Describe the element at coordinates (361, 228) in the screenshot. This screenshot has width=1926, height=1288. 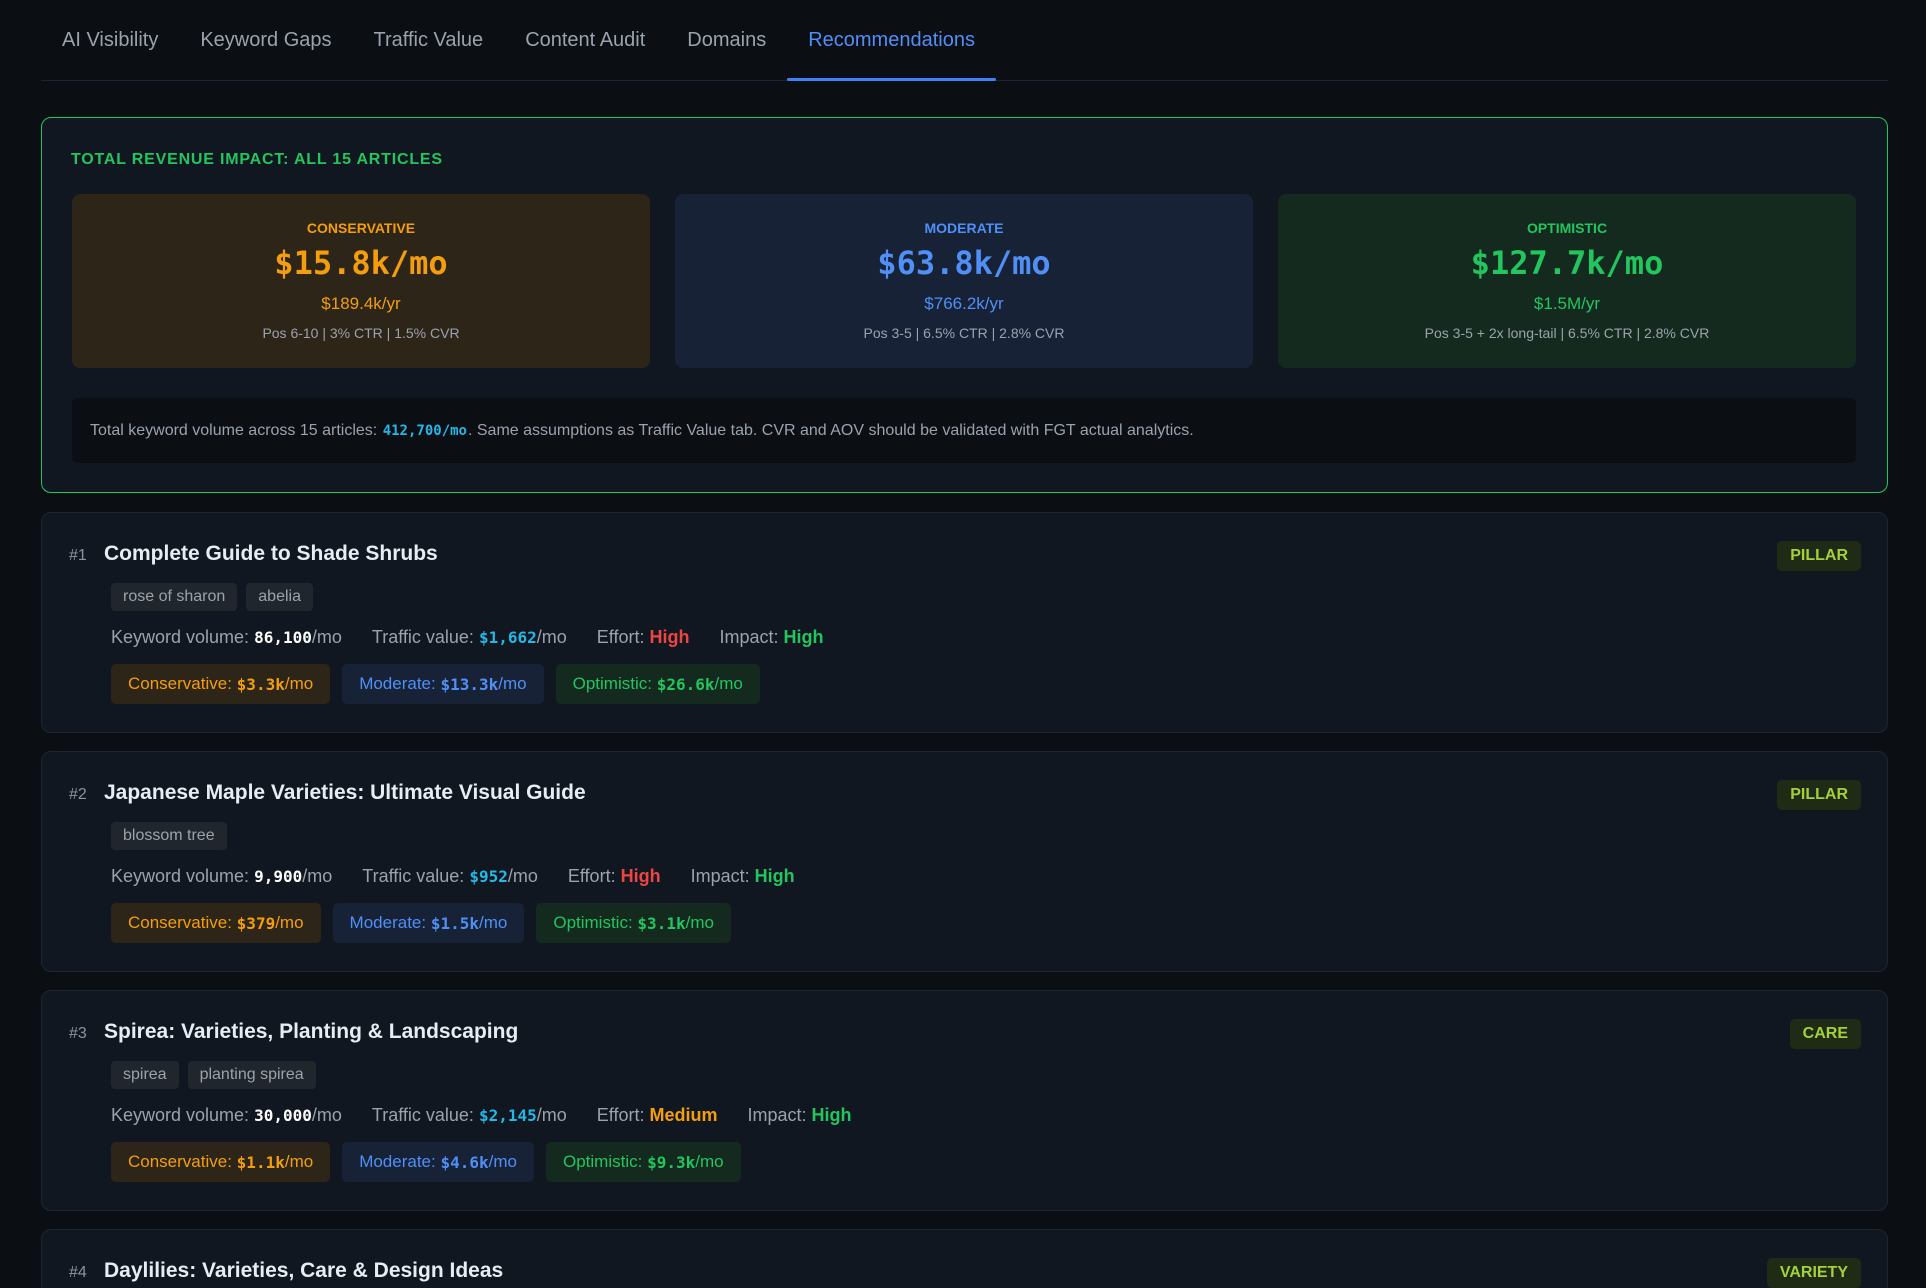
I see `scenario-label: CONSERVATIVE` at that location.